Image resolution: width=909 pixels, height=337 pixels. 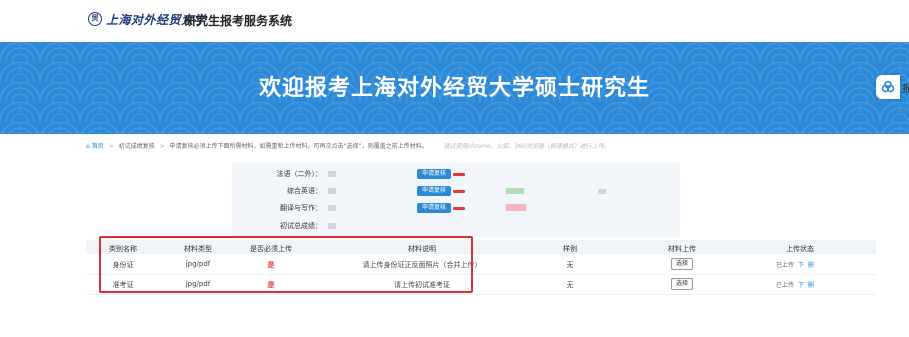 I want to click on cloud-float-button, so click(x=888, y=87).